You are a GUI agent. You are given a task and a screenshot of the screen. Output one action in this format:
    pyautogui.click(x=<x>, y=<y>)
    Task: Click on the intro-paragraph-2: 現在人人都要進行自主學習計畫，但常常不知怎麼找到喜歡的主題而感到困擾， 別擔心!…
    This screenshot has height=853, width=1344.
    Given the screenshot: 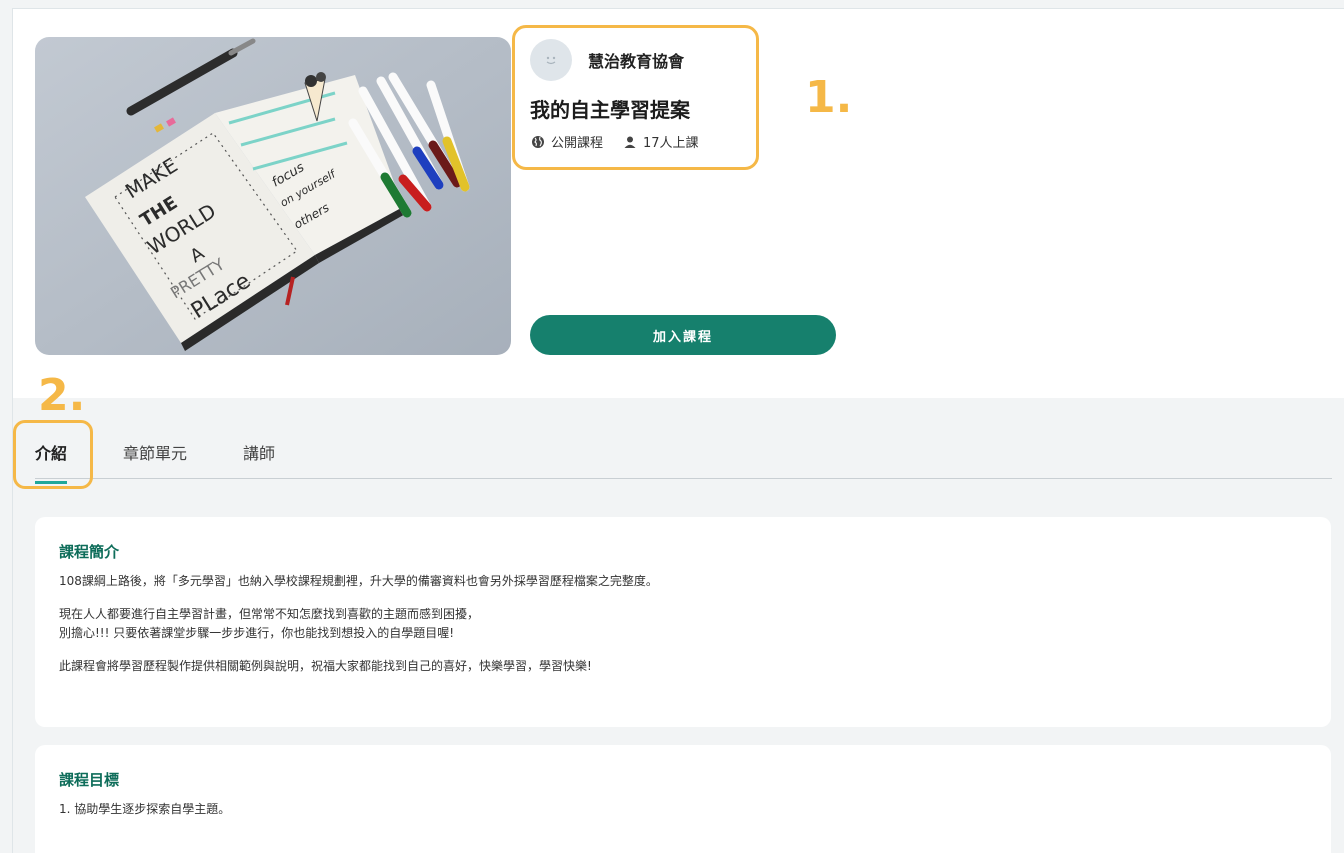 What is the action you would take?
    pyautogui.click(x=683, y=624)
    